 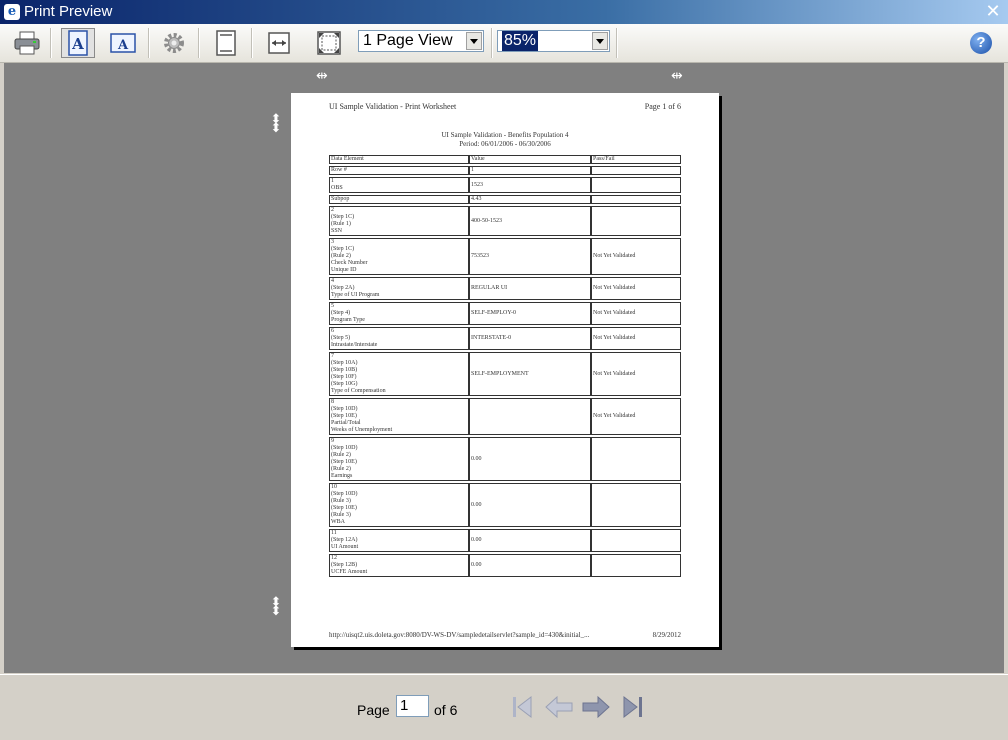 I want to click on data-element-line: (Step 1C), so click(x=343, y=217).